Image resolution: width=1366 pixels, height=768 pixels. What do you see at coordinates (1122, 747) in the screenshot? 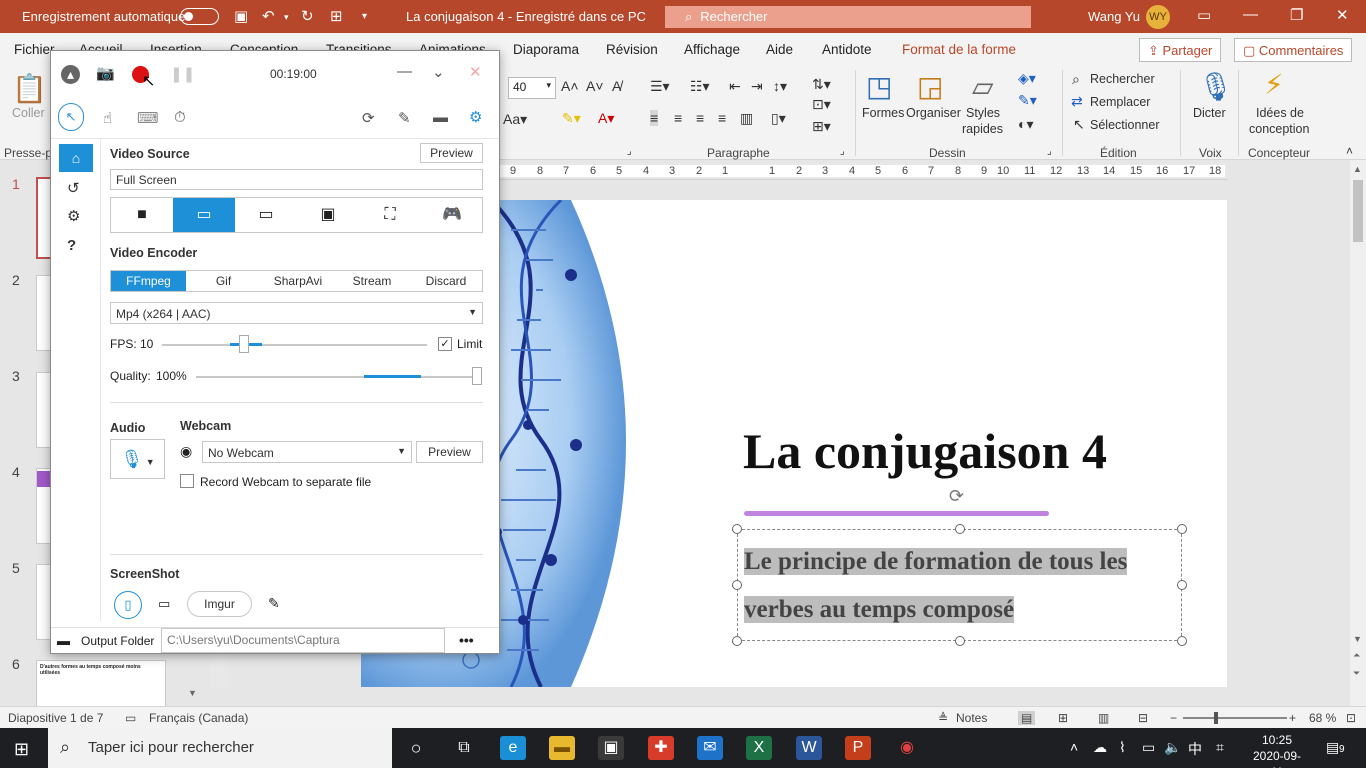
I see `network-icon: ⌇` at bounding box center [1122, 747].